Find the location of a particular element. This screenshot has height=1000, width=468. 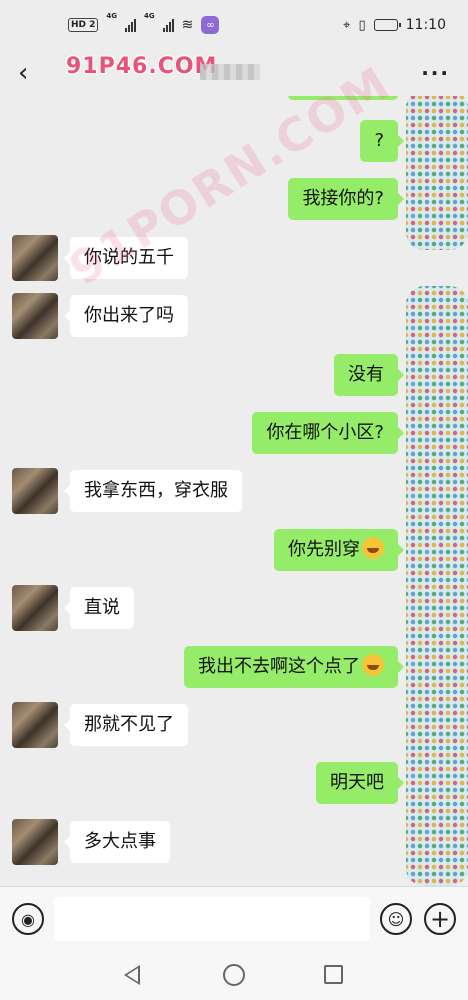

wifi-icon: ≋ is located at coordinates (187, 25).